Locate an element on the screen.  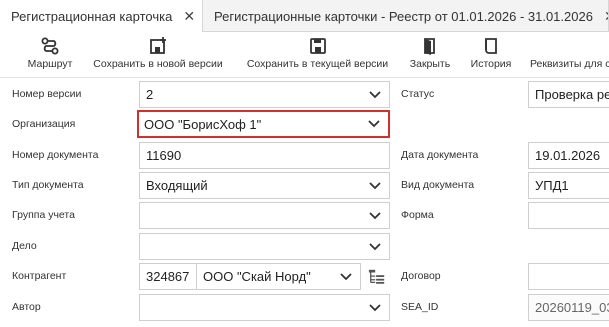
status-value: Проверка рек is located at coordinates (572, 94).